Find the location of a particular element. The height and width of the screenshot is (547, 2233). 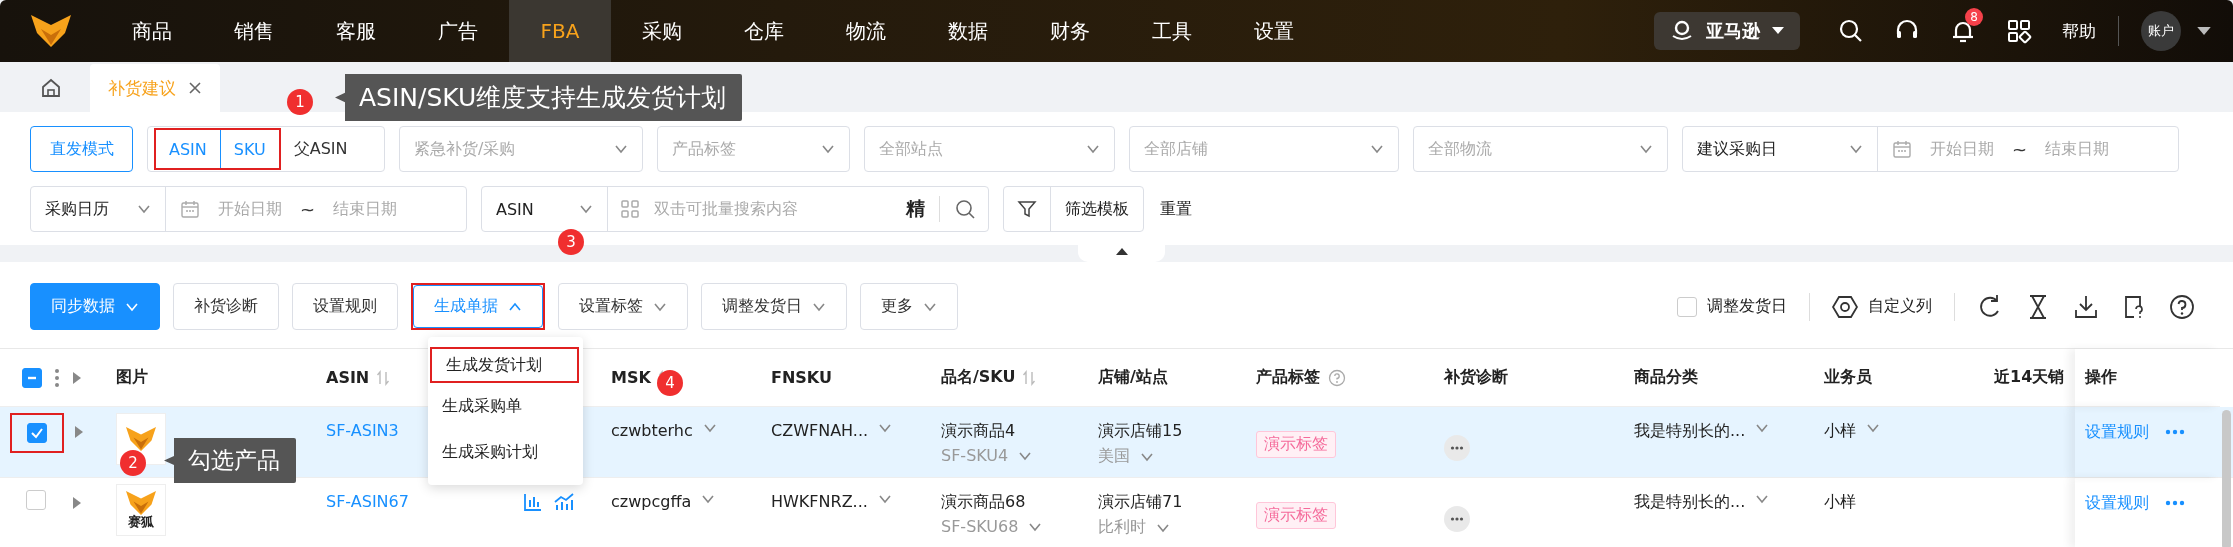

store-name: 演示店铺15 is located at coordinates (1140, 431).